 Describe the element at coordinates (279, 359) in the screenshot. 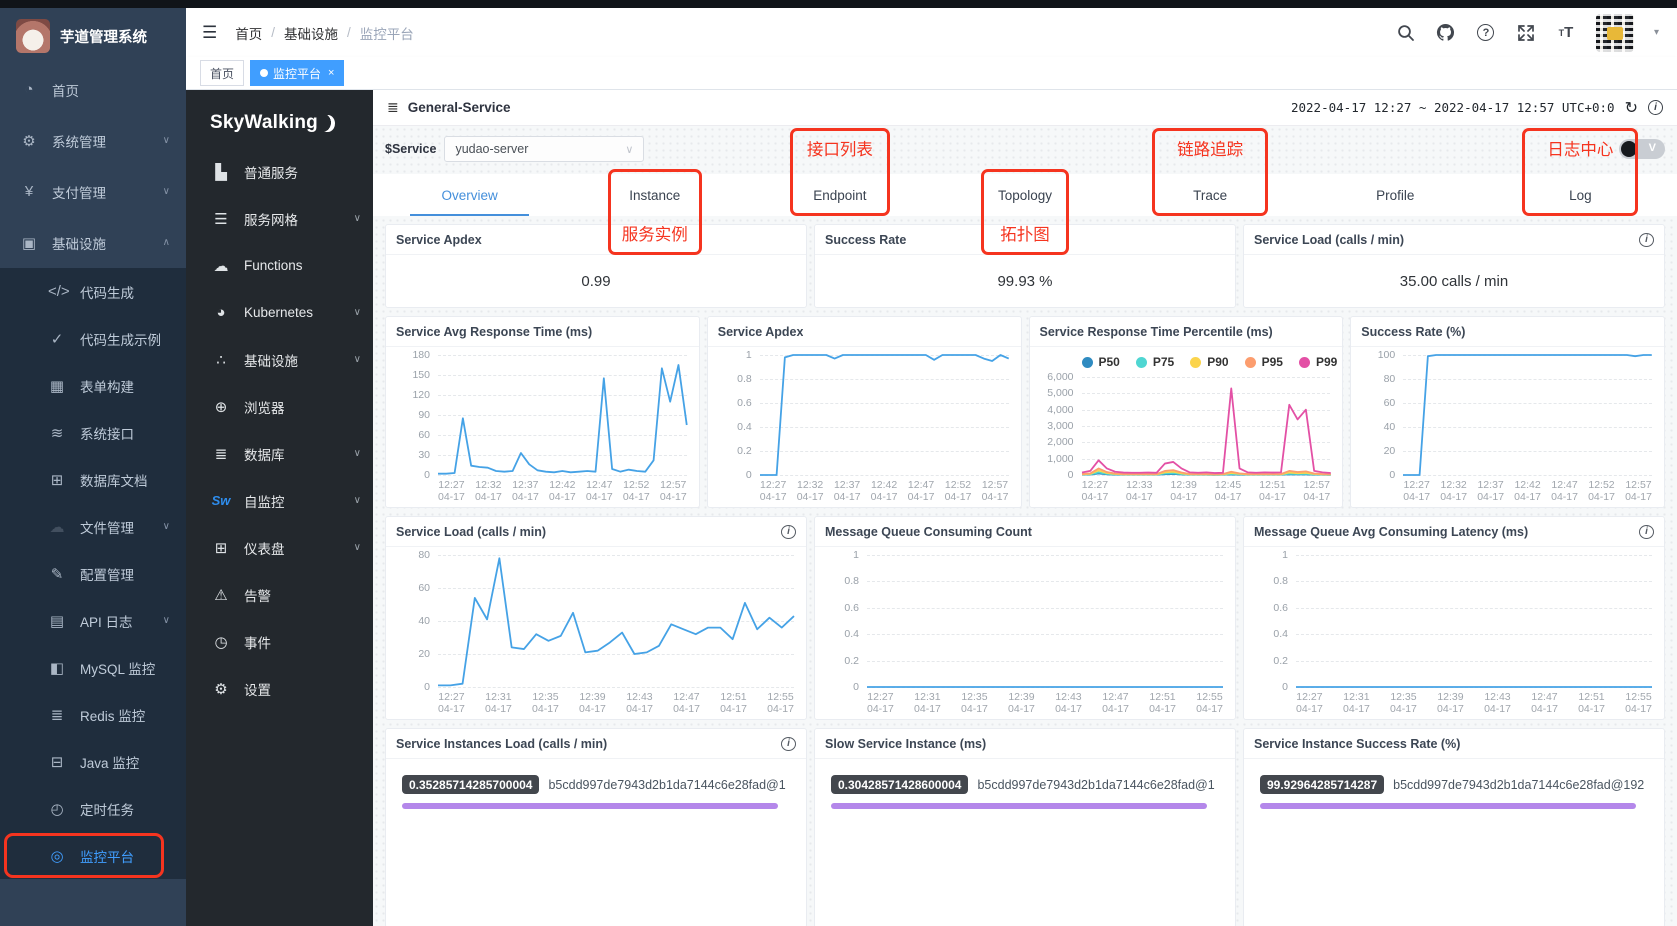

I see `skywalking-item-dots: ∴ 基础设施 ∨` at that location.